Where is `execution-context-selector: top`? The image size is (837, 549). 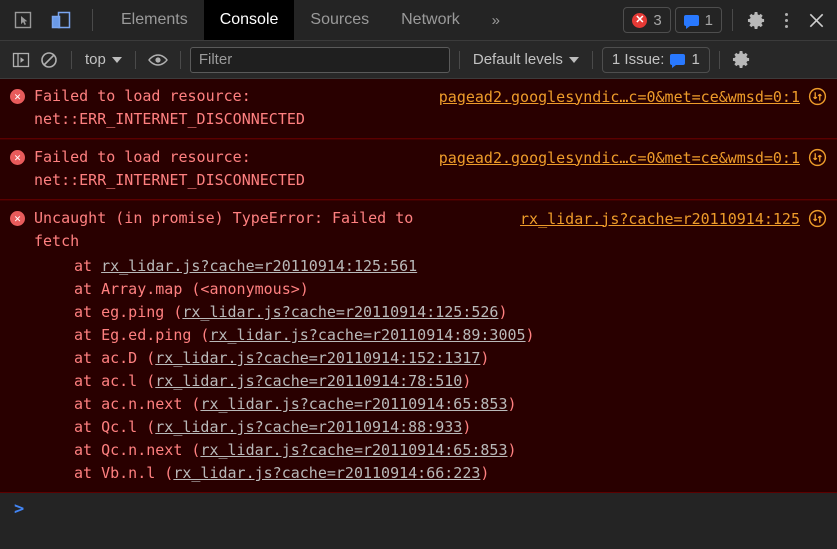
execution-context-selector: top is located at coordinates (103, 60).